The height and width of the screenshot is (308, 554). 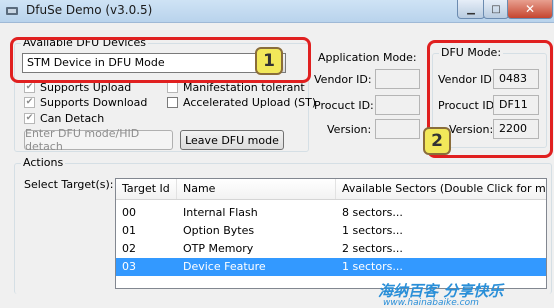 I want to click on app-version-label: Version:, so click(x=349, y=129).